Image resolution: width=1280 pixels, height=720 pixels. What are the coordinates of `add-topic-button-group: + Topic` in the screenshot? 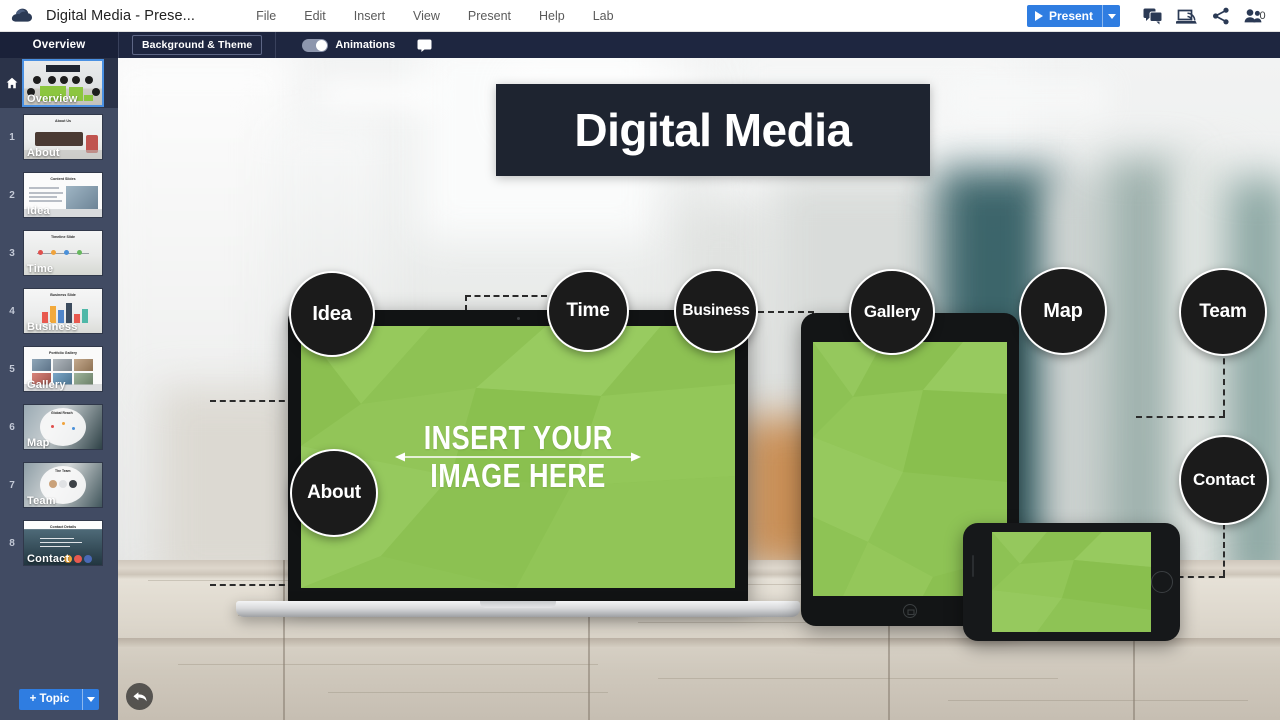 It's located at (59, 699).